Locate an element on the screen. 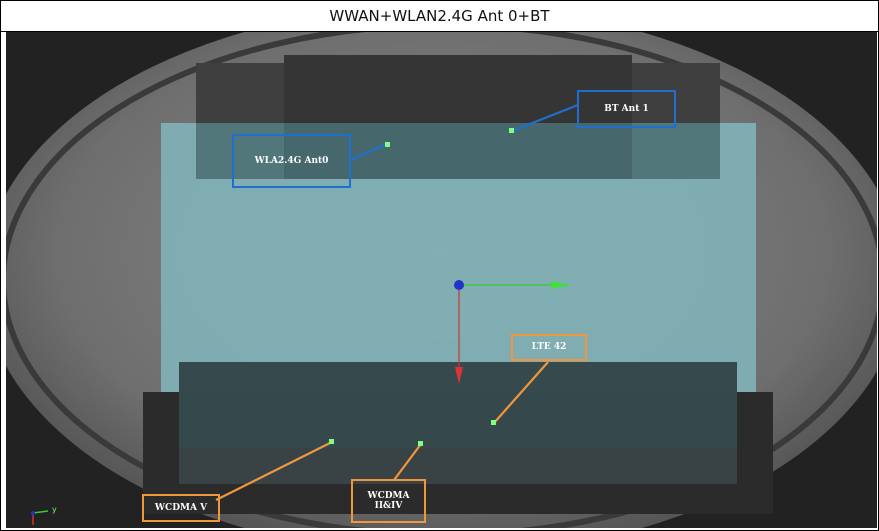 Image resolution: width=879 pixels, height=531 pixels. bt-feed-point is located at coordinates (511, 130).